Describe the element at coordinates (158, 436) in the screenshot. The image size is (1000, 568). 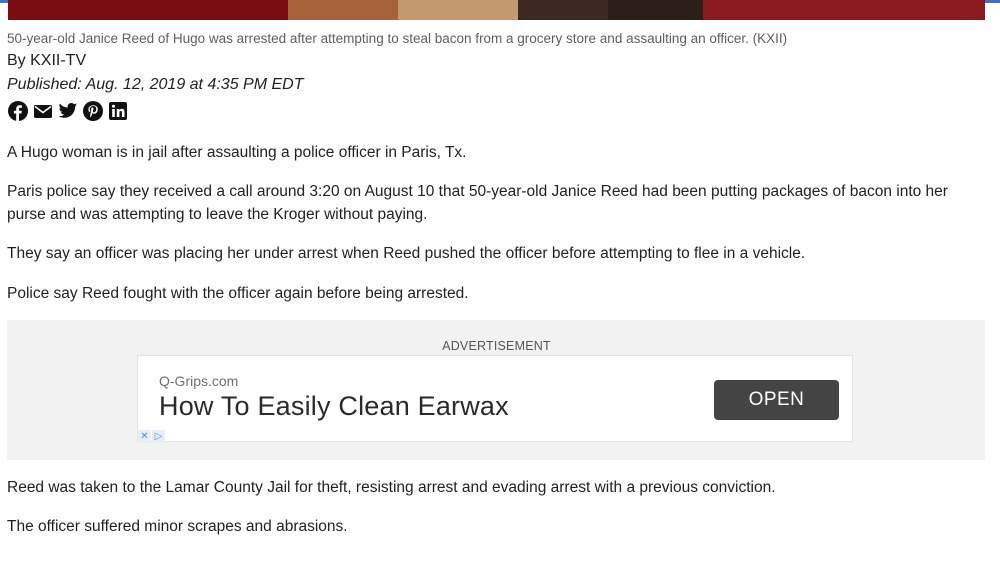
I see `adchoices-icon: ▷` at that location.